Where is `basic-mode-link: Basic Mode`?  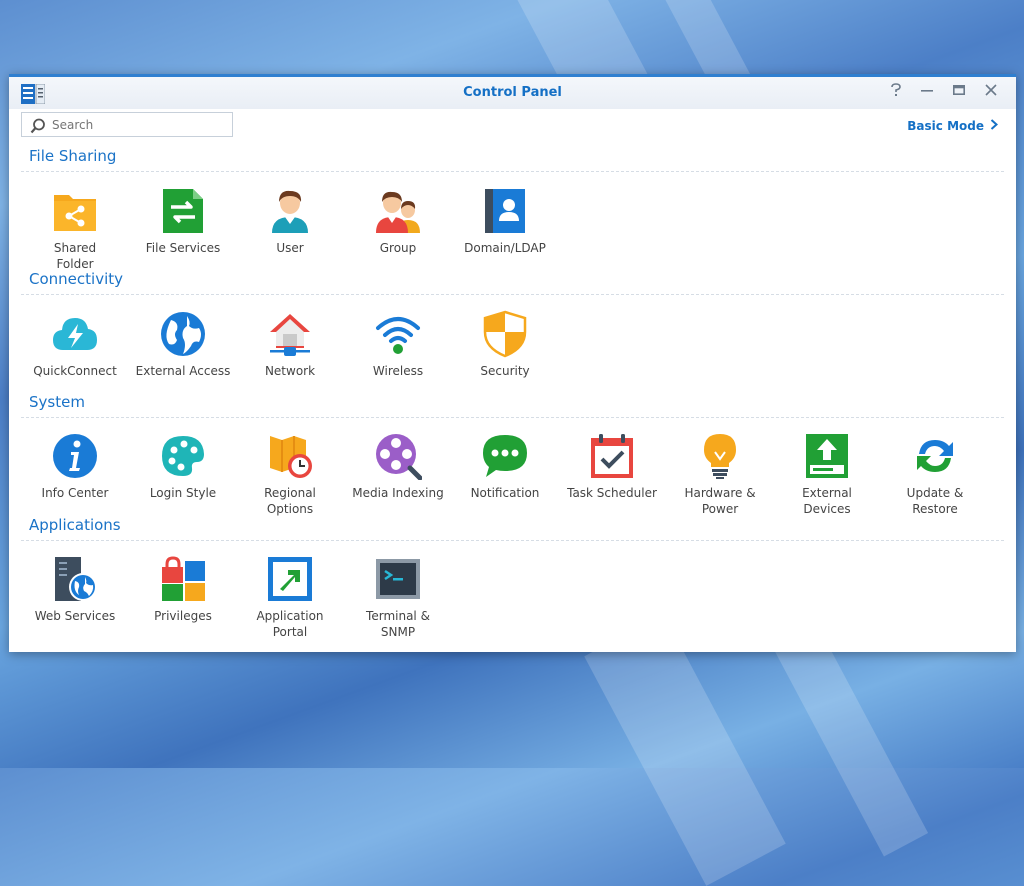 basic-mode-link: Basic Mode is located at coordinates (952, 126).